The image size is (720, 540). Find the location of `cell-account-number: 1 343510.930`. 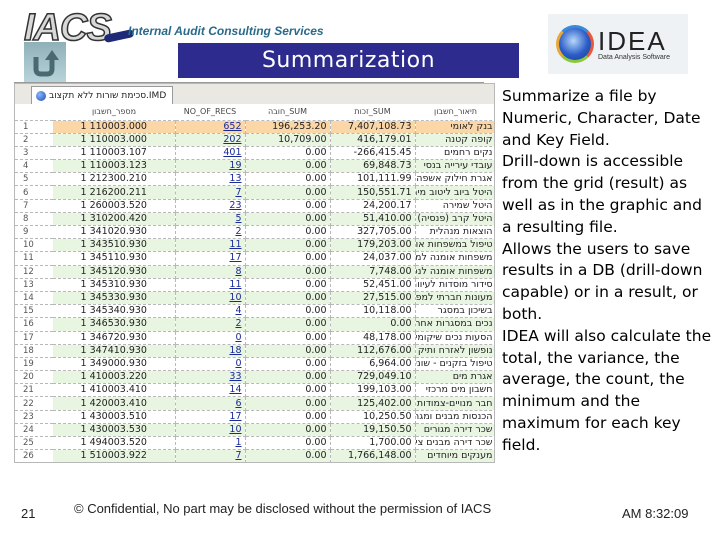

cell-account-number: 1 343510.930 is located at coordinates (114, 245).